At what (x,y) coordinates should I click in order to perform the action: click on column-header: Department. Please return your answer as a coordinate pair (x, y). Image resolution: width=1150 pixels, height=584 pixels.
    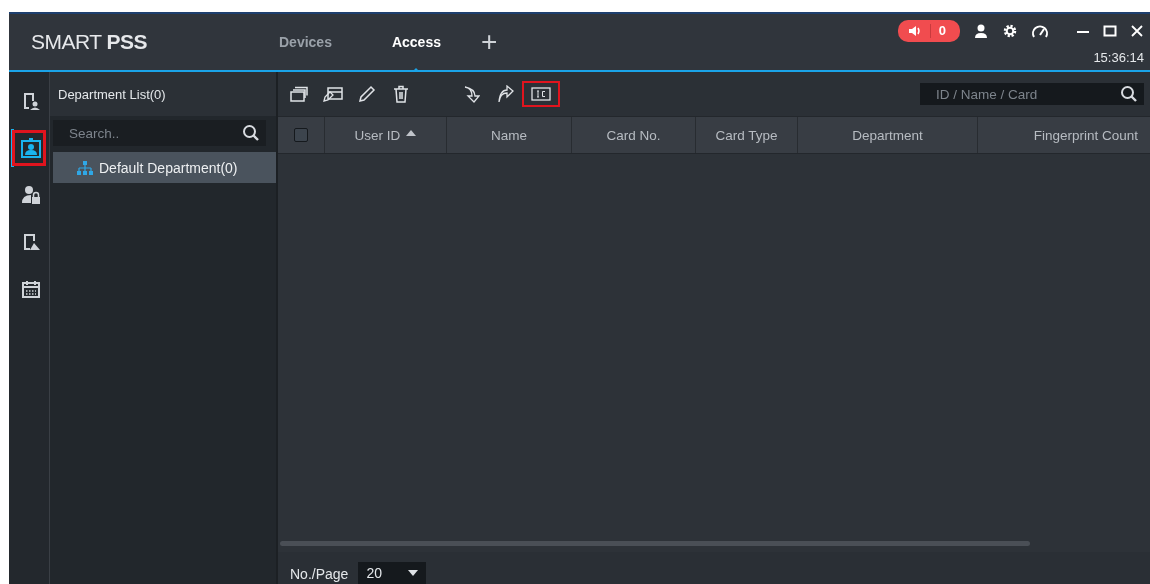
    Looking at the image, I should click on (888, 135).